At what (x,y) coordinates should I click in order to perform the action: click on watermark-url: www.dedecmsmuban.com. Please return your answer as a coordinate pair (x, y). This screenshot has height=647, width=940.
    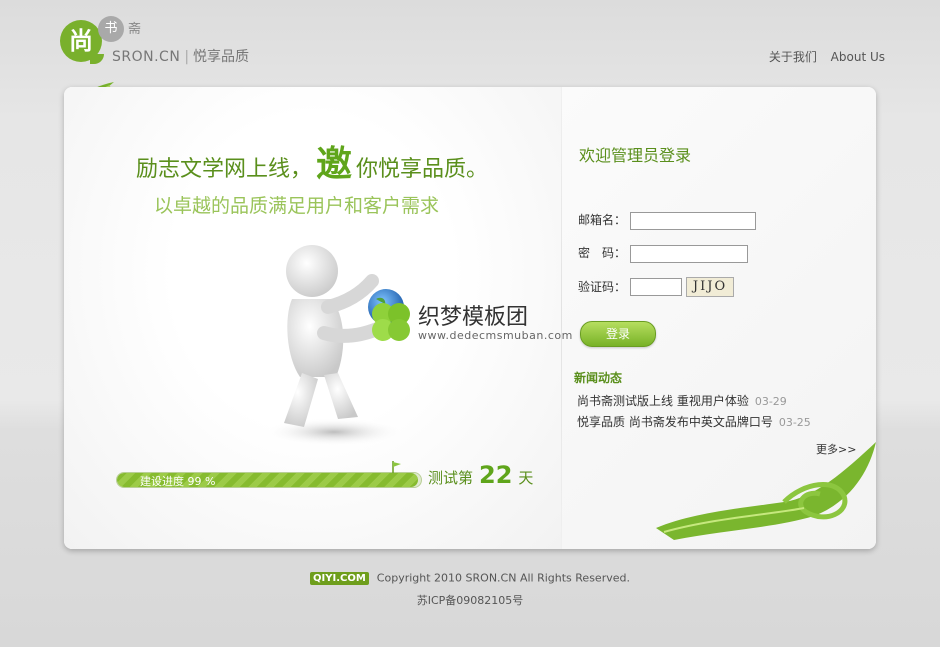
    Looking at the image, I should click on (495, 335).